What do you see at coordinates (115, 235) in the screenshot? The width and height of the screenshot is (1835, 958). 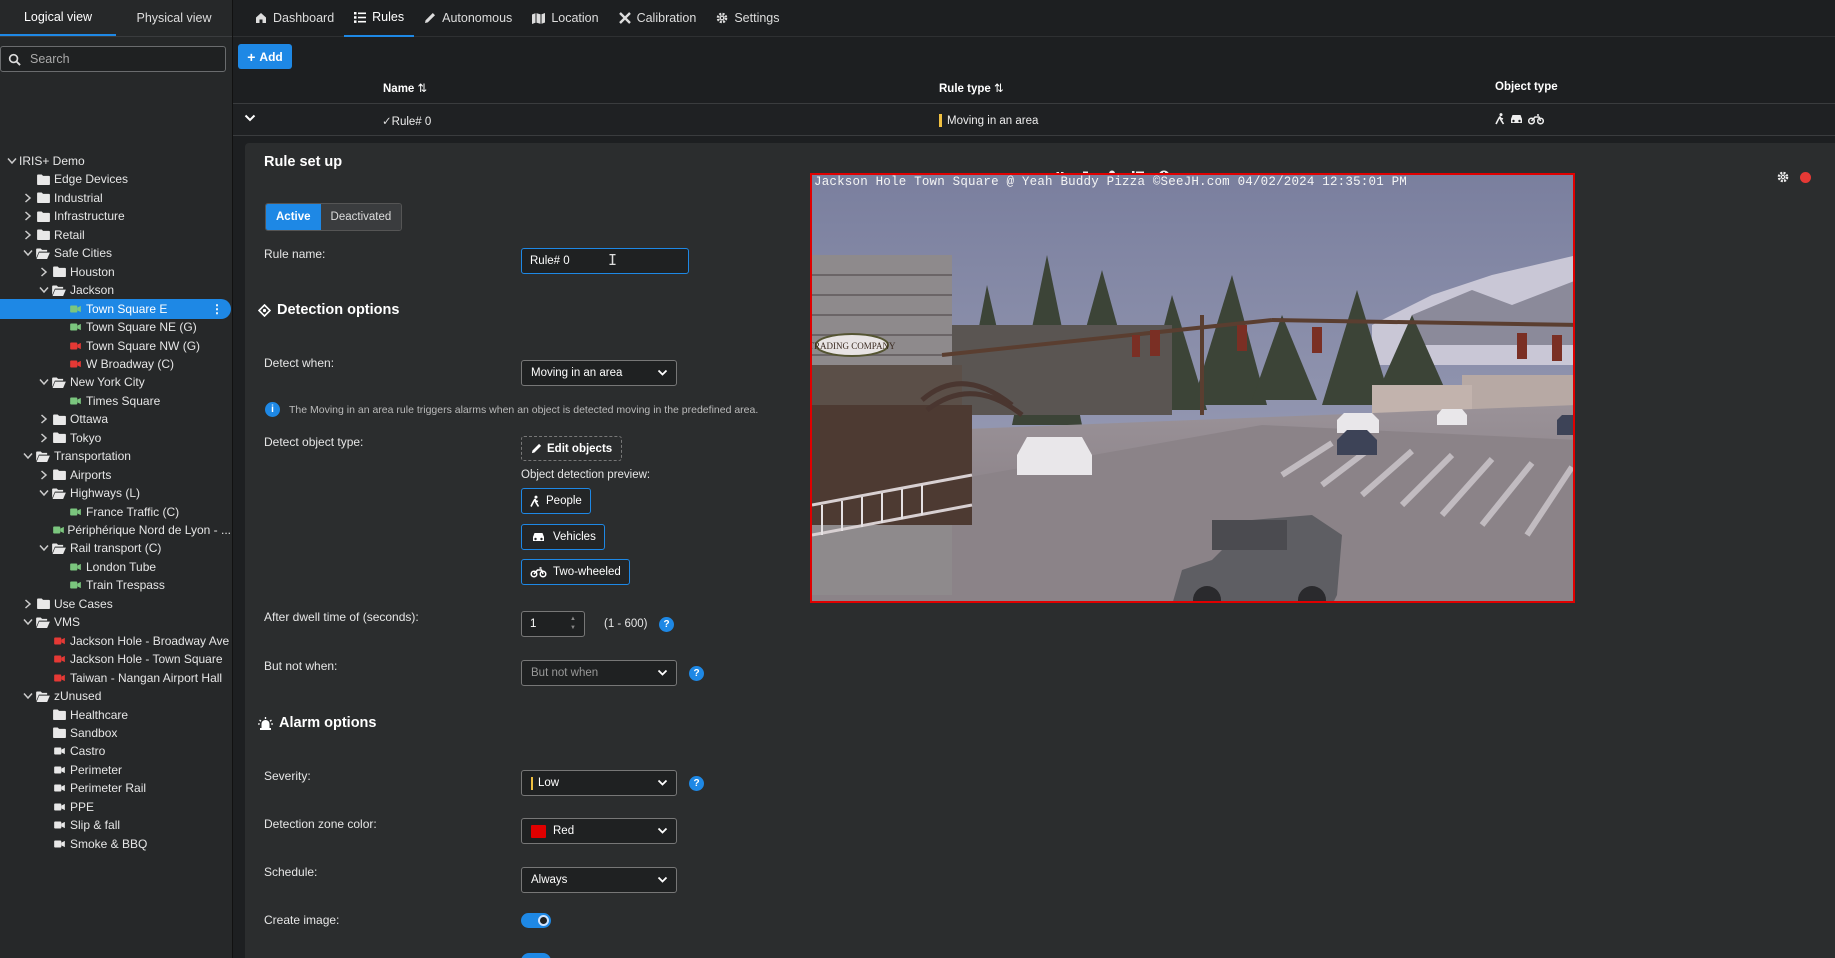 I see `tree-item: Retail` at bounding box center [115, 235].